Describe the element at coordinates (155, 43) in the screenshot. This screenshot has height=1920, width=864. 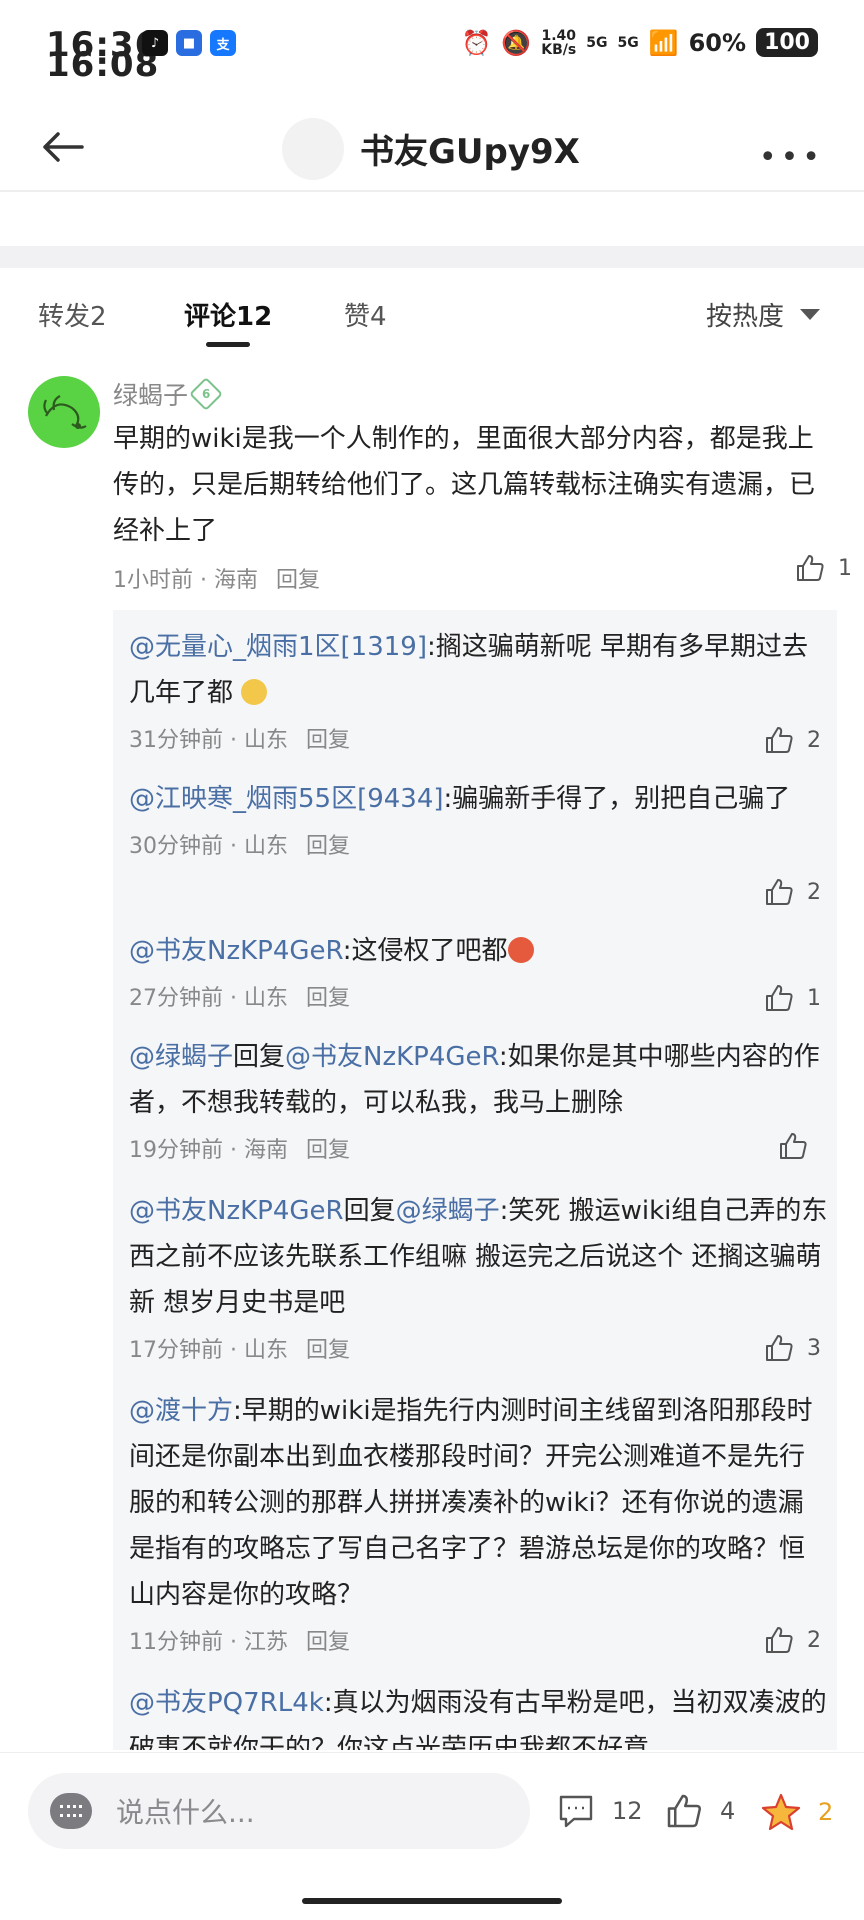
I see `tiktok-icon: ♪` at that location.